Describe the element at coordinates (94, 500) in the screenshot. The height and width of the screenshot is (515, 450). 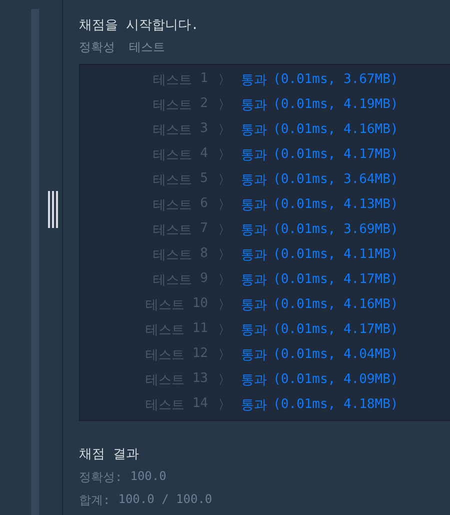
I see `summary-label: 합계:` at that location.